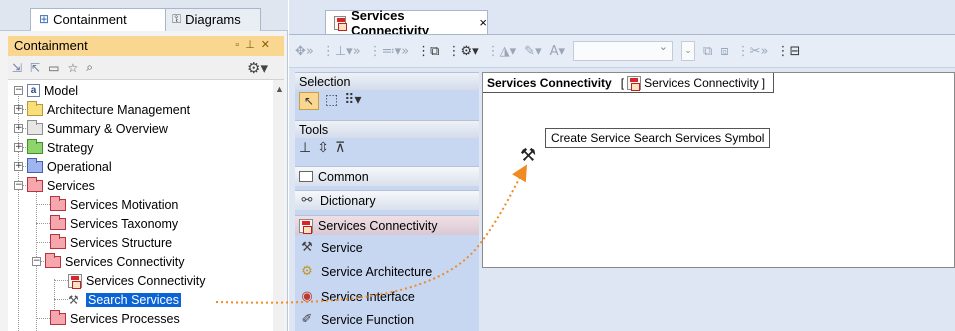  Describe the element at coordinates (46, 90) in the screenshot. I see `tree-item-model: − a Model` at that location.